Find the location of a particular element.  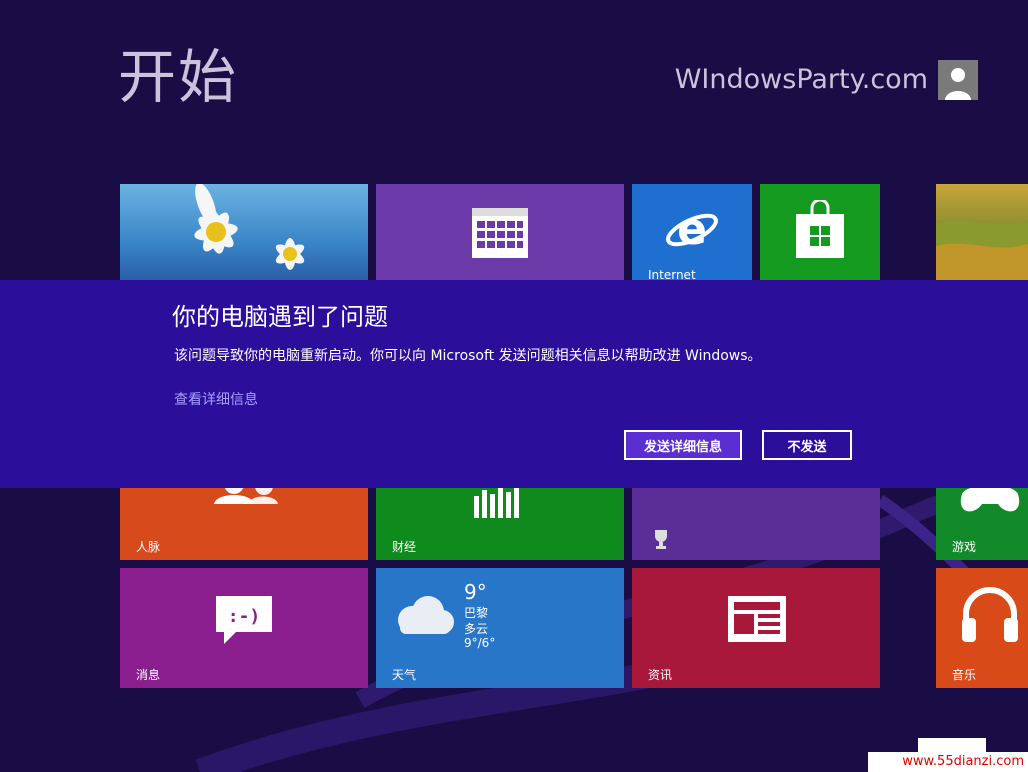

headphones-icon is located at coordinates (990, 614).